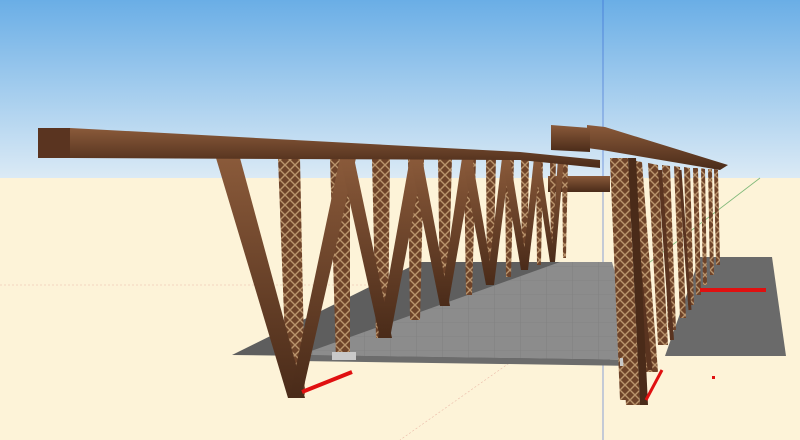  Describe the element at coordinates (713, 377) in the screenshot. I see `small-marker` at that location.